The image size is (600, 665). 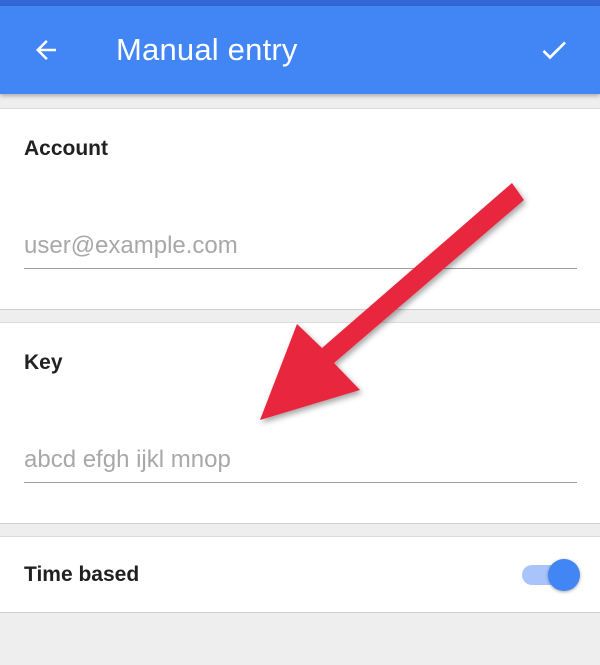 What do you see at coordinates (564, 575) in the screenshot?
I see `toggle-thumb` at bounding box center [564, 575].